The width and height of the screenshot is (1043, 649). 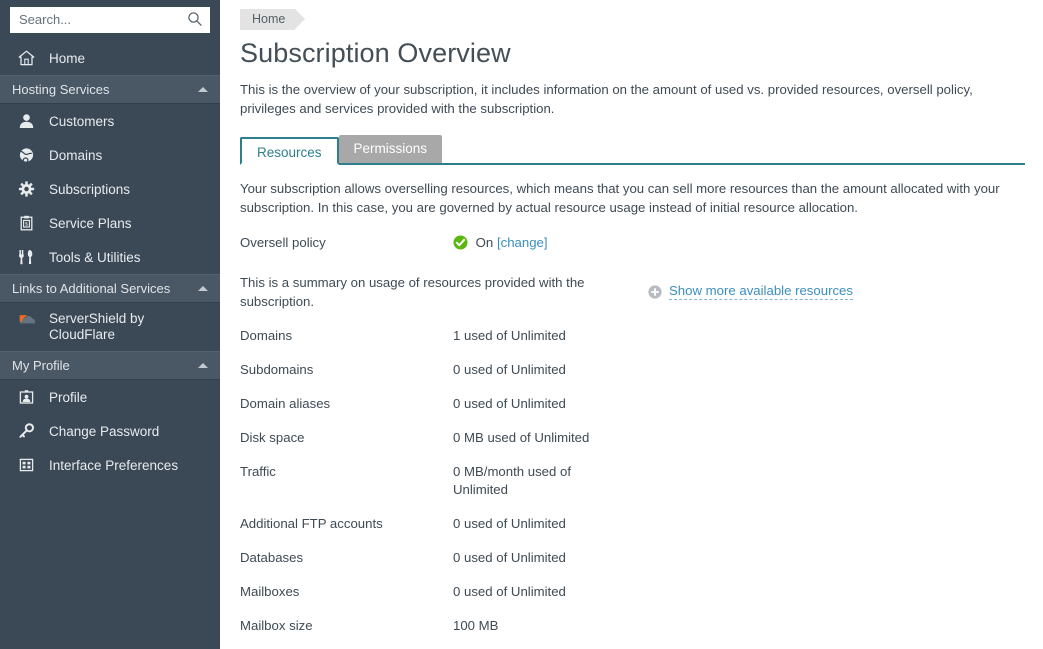 What do you see at coordinates (632, 150) in the screenshot?
I see `tab-bar: Resources Permissions` at bounding box center [632, 150].